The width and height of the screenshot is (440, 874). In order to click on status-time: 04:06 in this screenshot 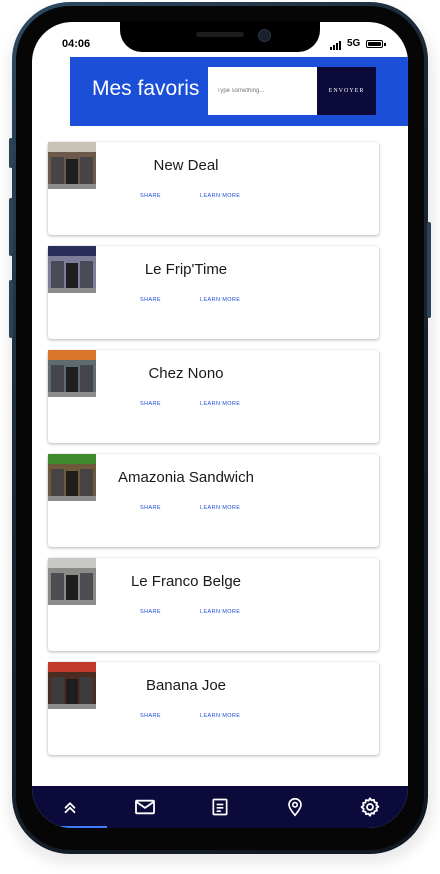, I will do `click(76, 44)`.